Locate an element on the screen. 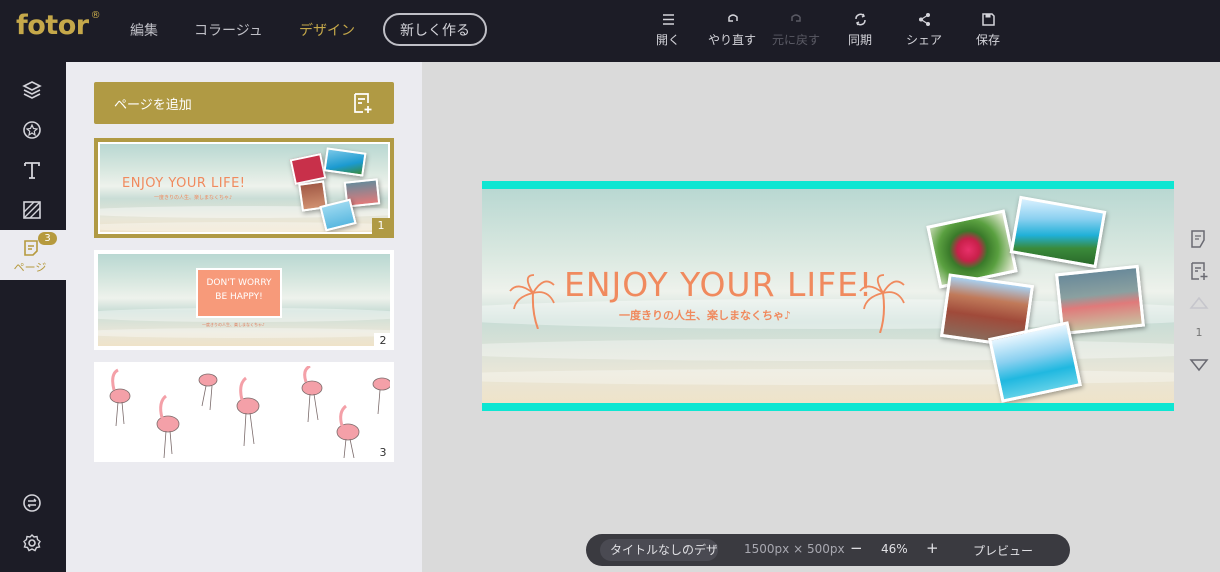 This screenshot has height=572, width=1220. undo-button: やり直す is located at coordinates (732, 30).